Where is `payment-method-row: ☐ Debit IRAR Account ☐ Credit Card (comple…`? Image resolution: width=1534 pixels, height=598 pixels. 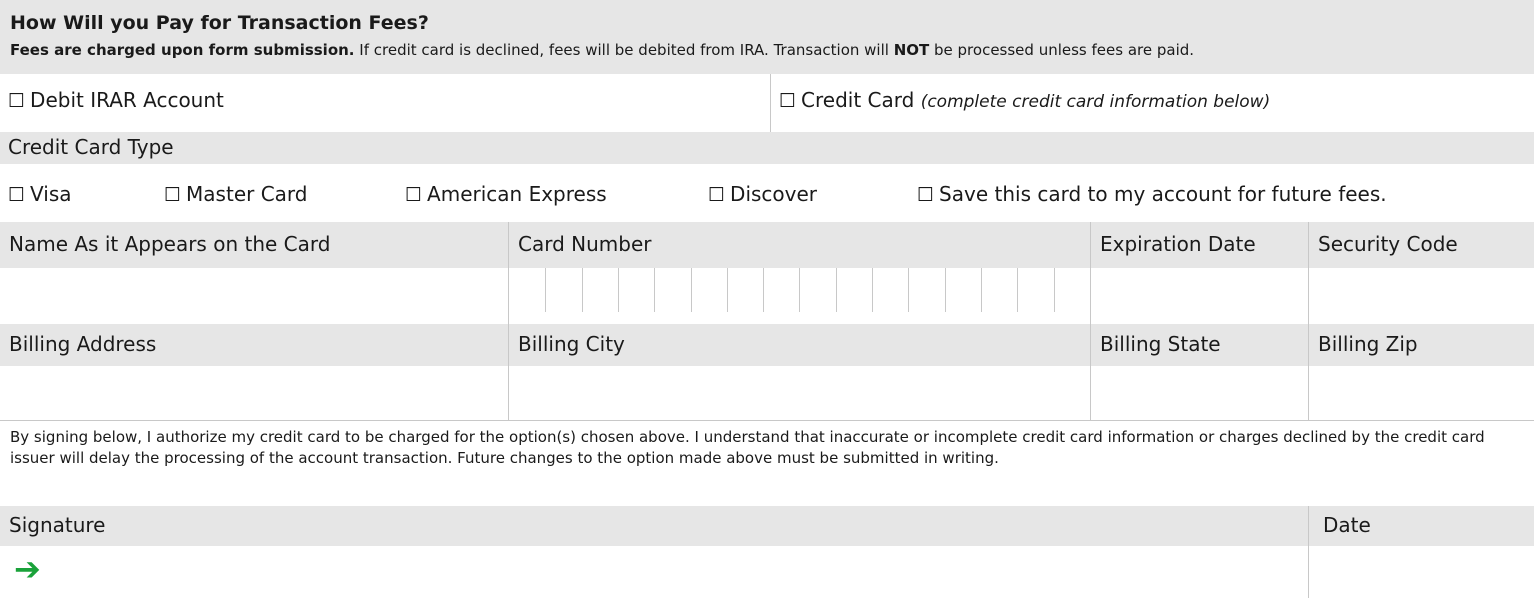
payment-method-row: ☐ Debit IRAR Account ☐ Credit Card (comple… is located at coordinates (767, 103).